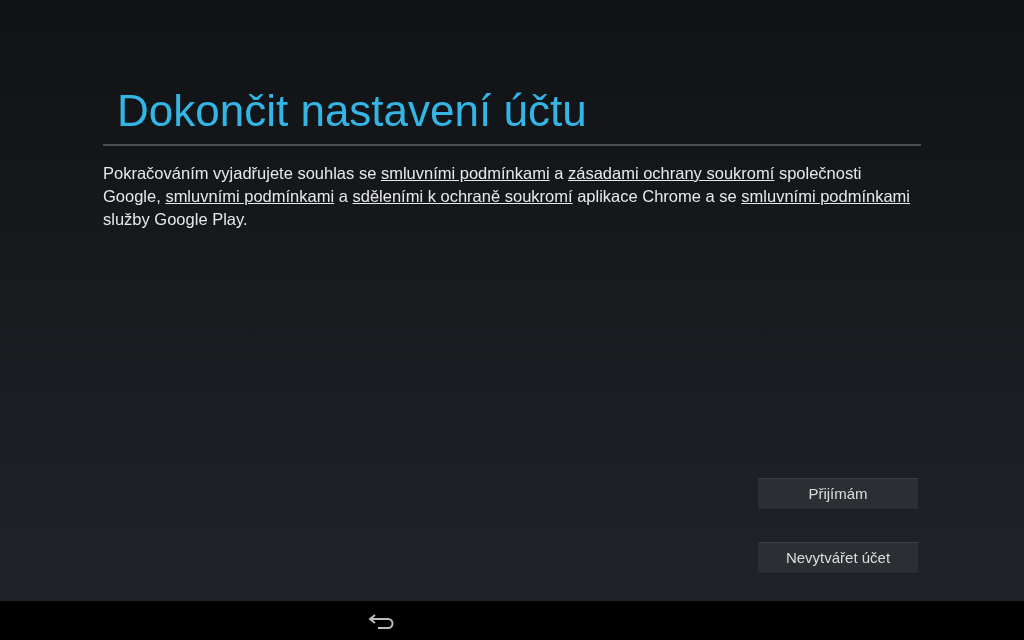 The image size is (1024, 640). Describe the element at coordinates (838, 494) in the screenshot. I see `accept-button: Přijímám` at that location.